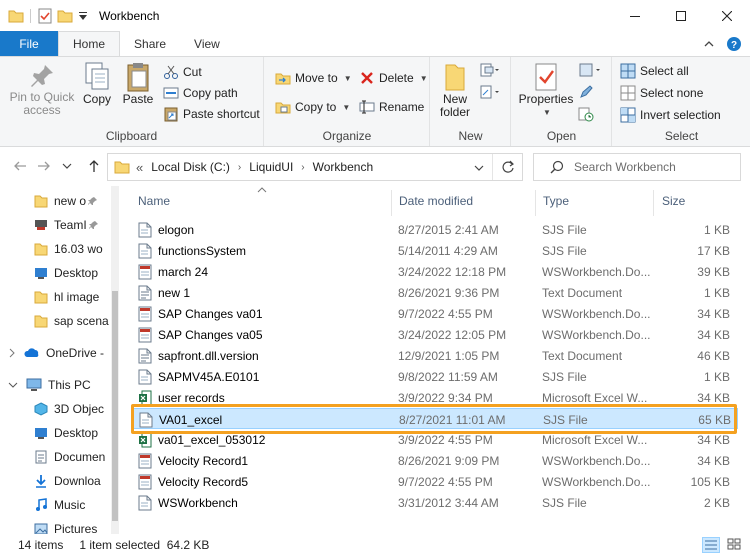 This screenshot has width=750, height=556. What do you see at coordinates (479, 168) in the screenshot?
I see `address-dropdown-chevron-icon` at bounding box center [479, 168].